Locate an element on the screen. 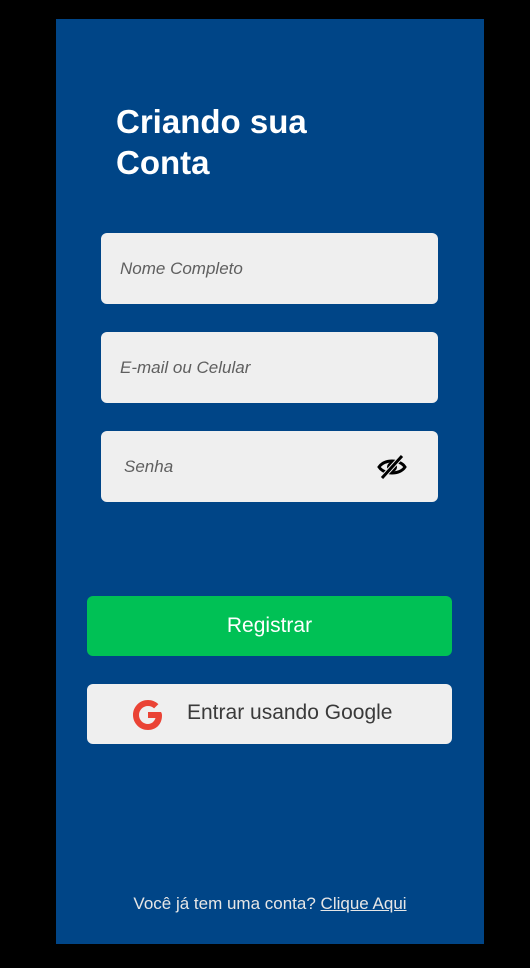  login-link: Clique Aqui is located at coordinates (364, 903).